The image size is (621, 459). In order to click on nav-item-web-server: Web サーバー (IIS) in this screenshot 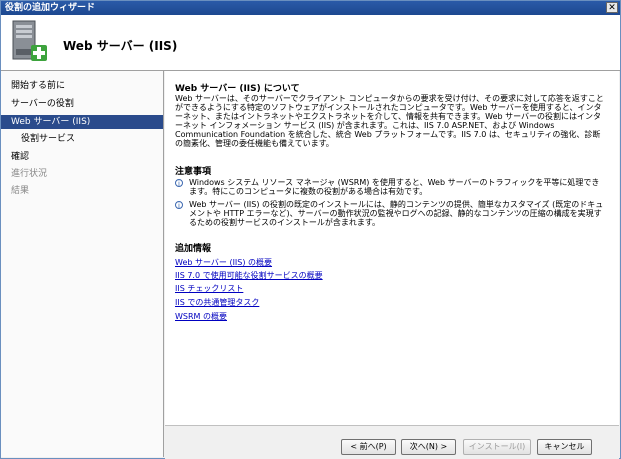, I will do `click(82, 122)`.